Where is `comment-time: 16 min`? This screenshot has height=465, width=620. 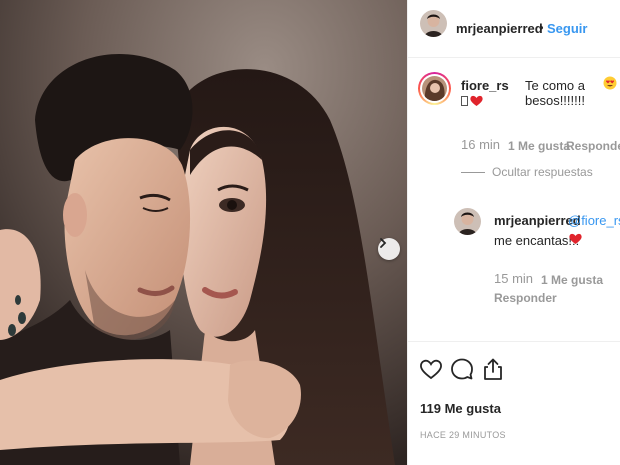
comment-time: 16 min is located at coordinates (480, 144).